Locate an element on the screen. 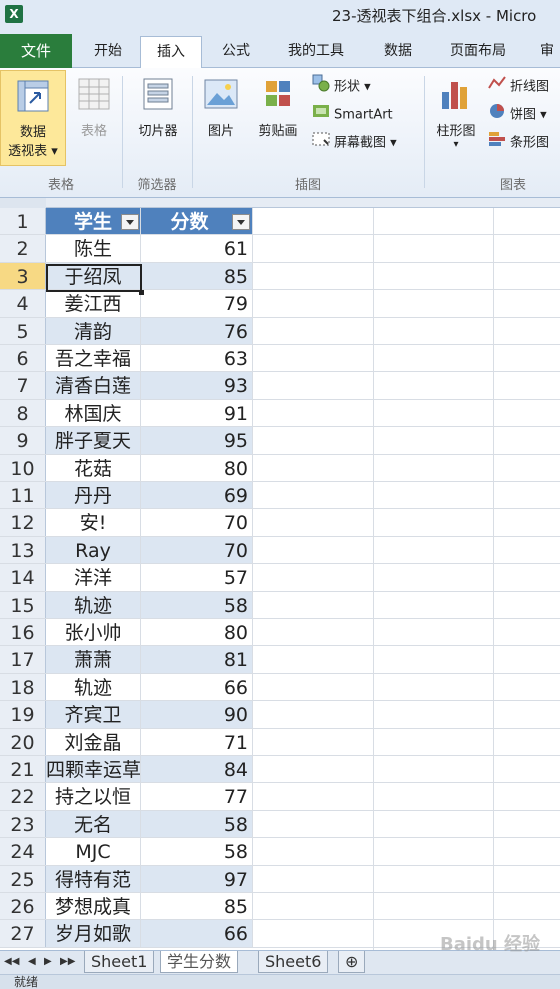  shapes-button: 形状 ▾ is located at coordinates (341, 85).